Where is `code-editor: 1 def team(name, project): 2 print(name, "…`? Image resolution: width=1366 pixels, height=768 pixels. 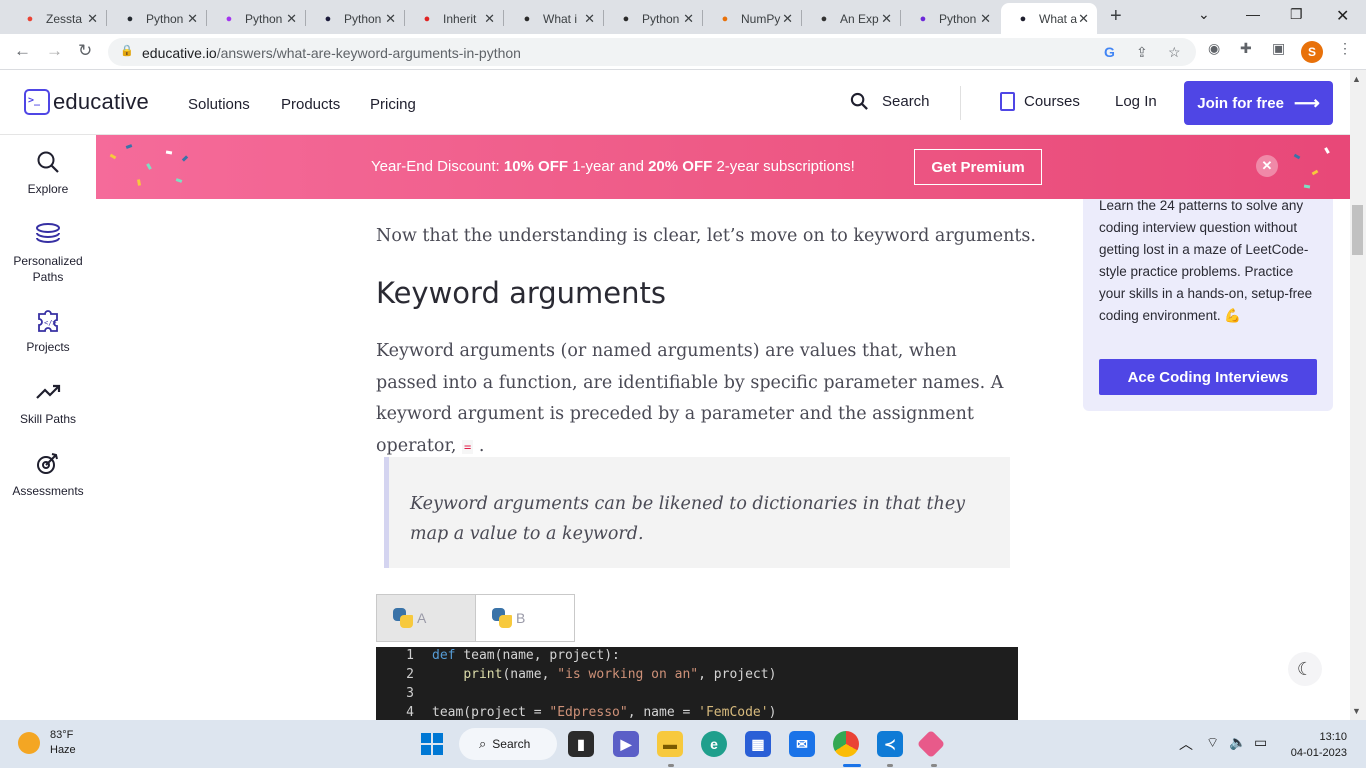 code-editor: 1 def team(name, project): 2 print(name, "… is located at coordinates (697, 683).